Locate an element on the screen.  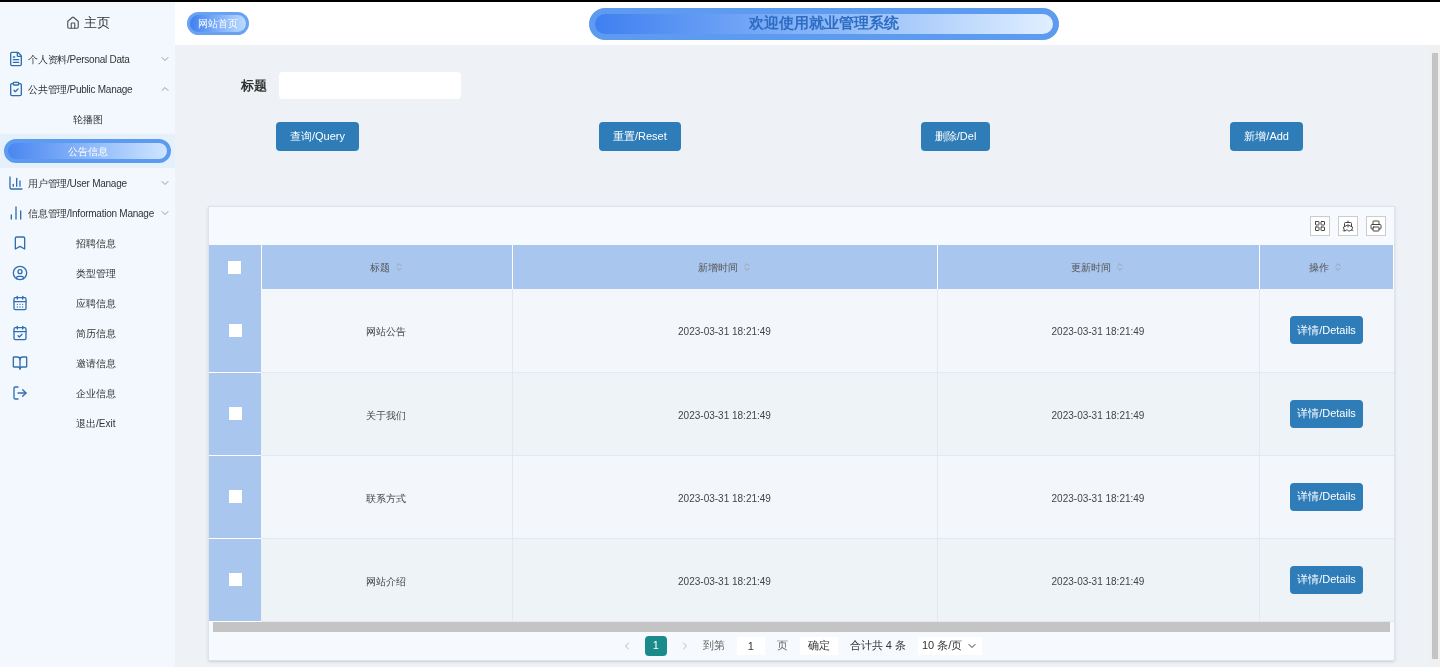
home-icon is located at coordinates (72, 23).